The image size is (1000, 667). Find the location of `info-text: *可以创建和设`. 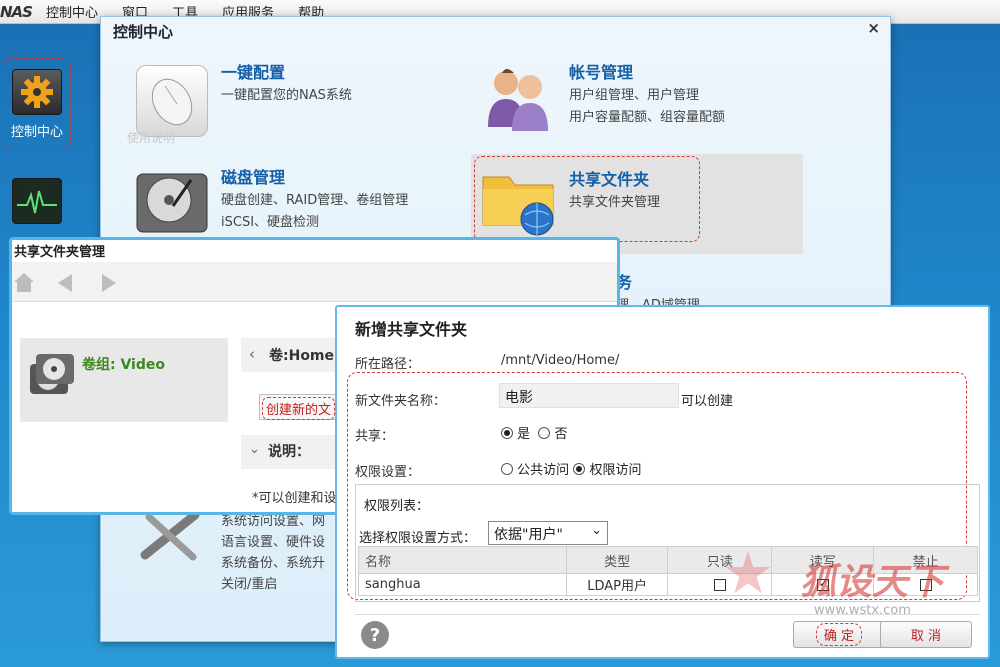

info-text: *可以创建和设 is located at coordinates (294, 498).